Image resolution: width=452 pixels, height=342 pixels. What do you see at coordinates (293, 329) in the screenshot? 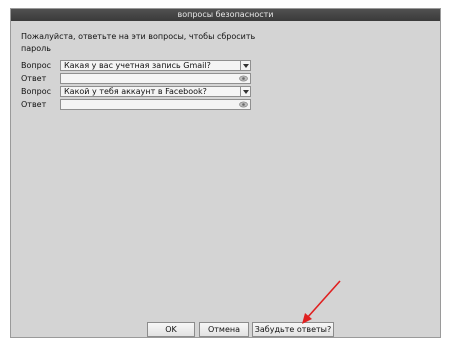
I see `forgot-answers-button: Забудьте ответы?` at bounding box center [293, 329].